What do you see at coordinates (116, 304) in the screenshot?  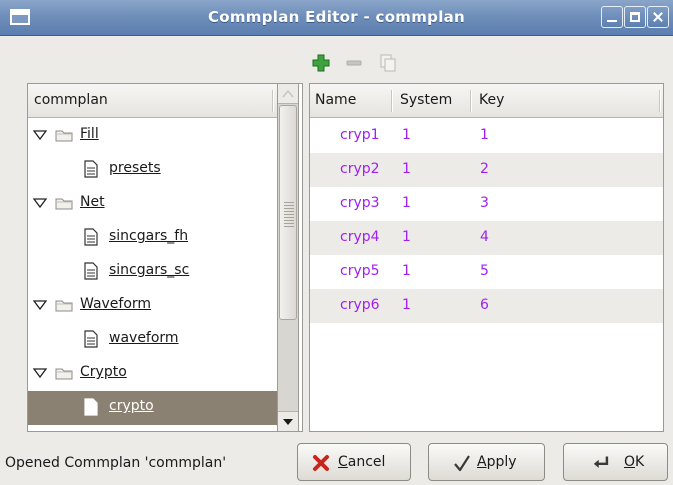 I see `tree-node-label: Waveform` at bounding box center [116, 304].